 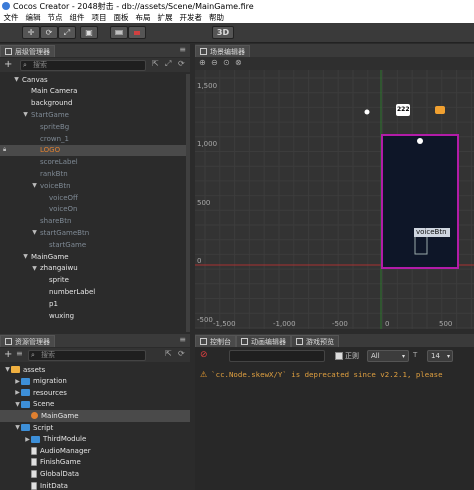 I want to click on asset-item: GlobalData, so click(x=95, y=473).